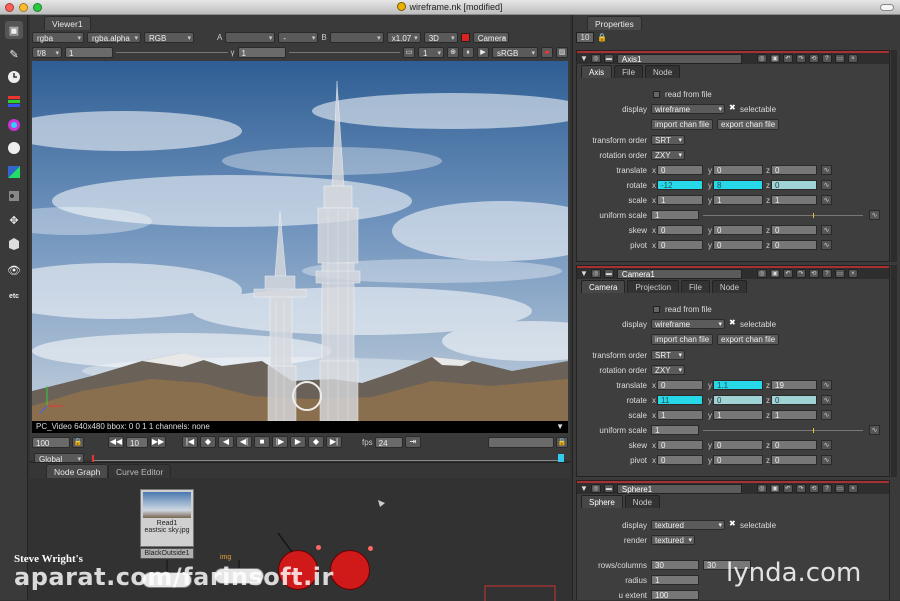 This screenshot has width=900, height=601. I want to click on compare-op-dropdown: -, so click(298, 37).